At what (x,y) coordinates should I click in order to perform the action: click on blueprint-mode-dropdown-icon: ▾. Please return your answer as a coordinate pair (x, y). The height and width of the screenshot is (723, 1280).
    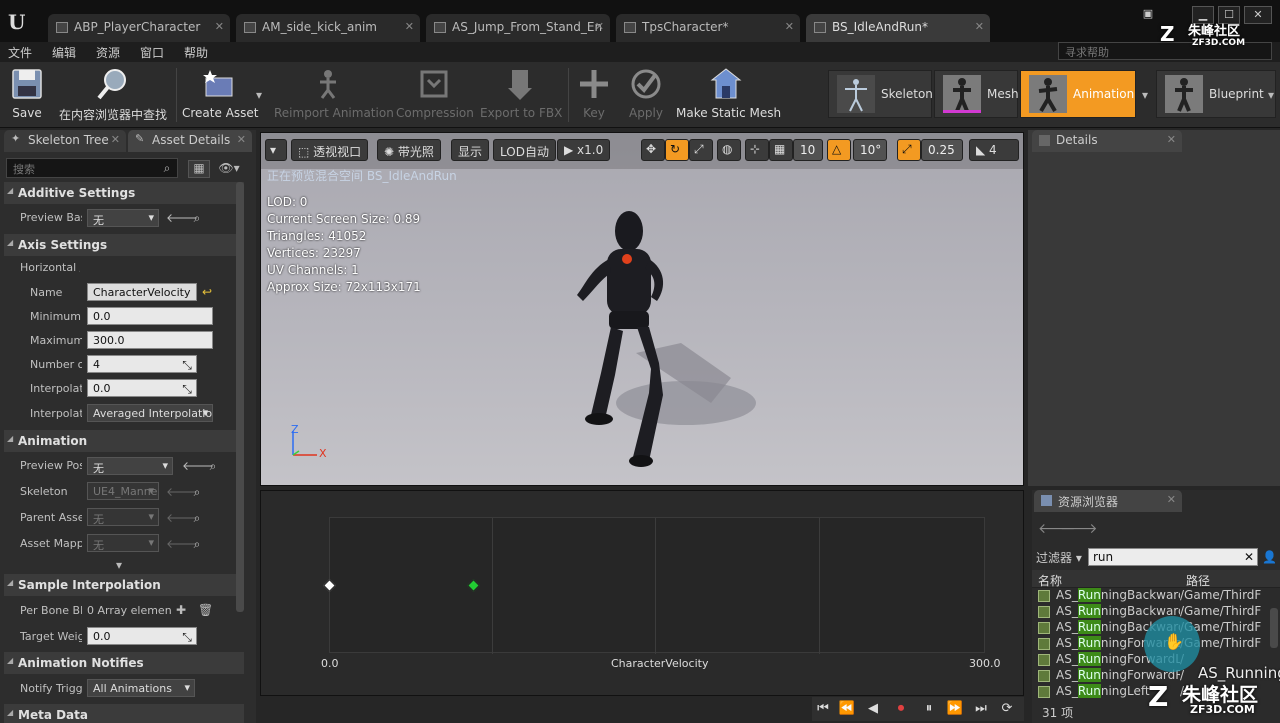
    Looking at the image, I should click on (1271, 95).